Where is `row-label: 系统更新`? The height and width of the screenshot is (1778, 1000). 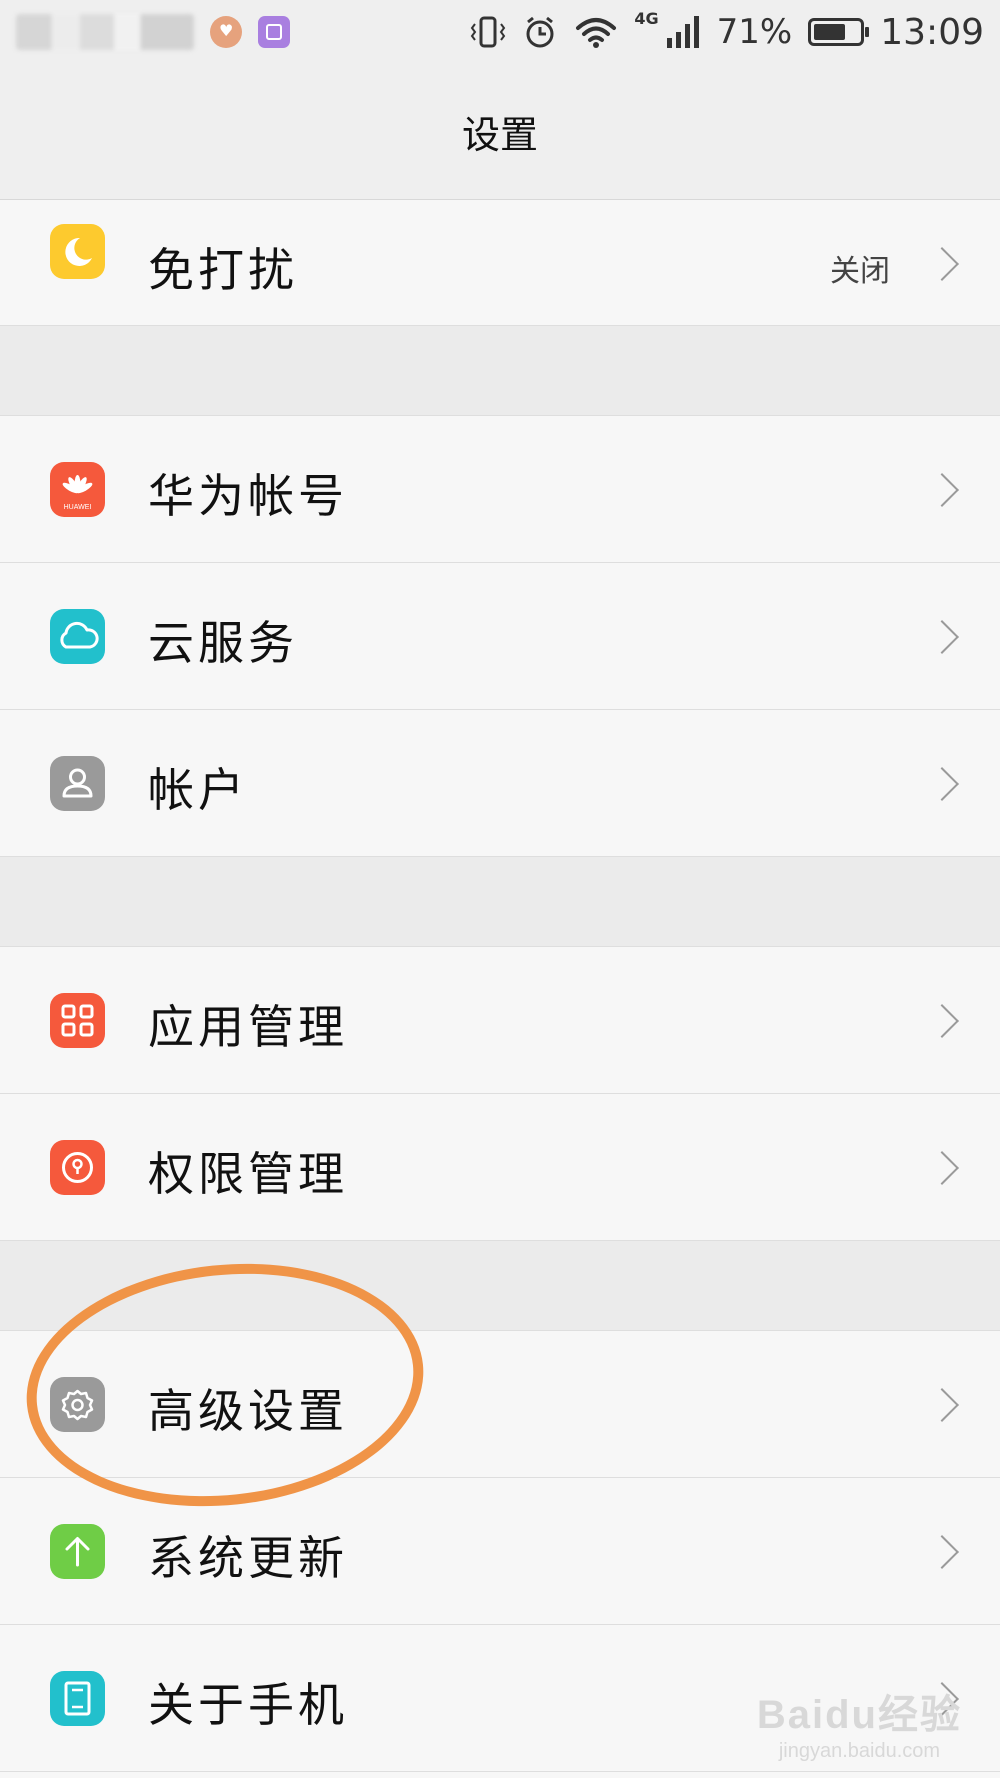
row-label: 系统更新 is located at coordinates (248, 1558).